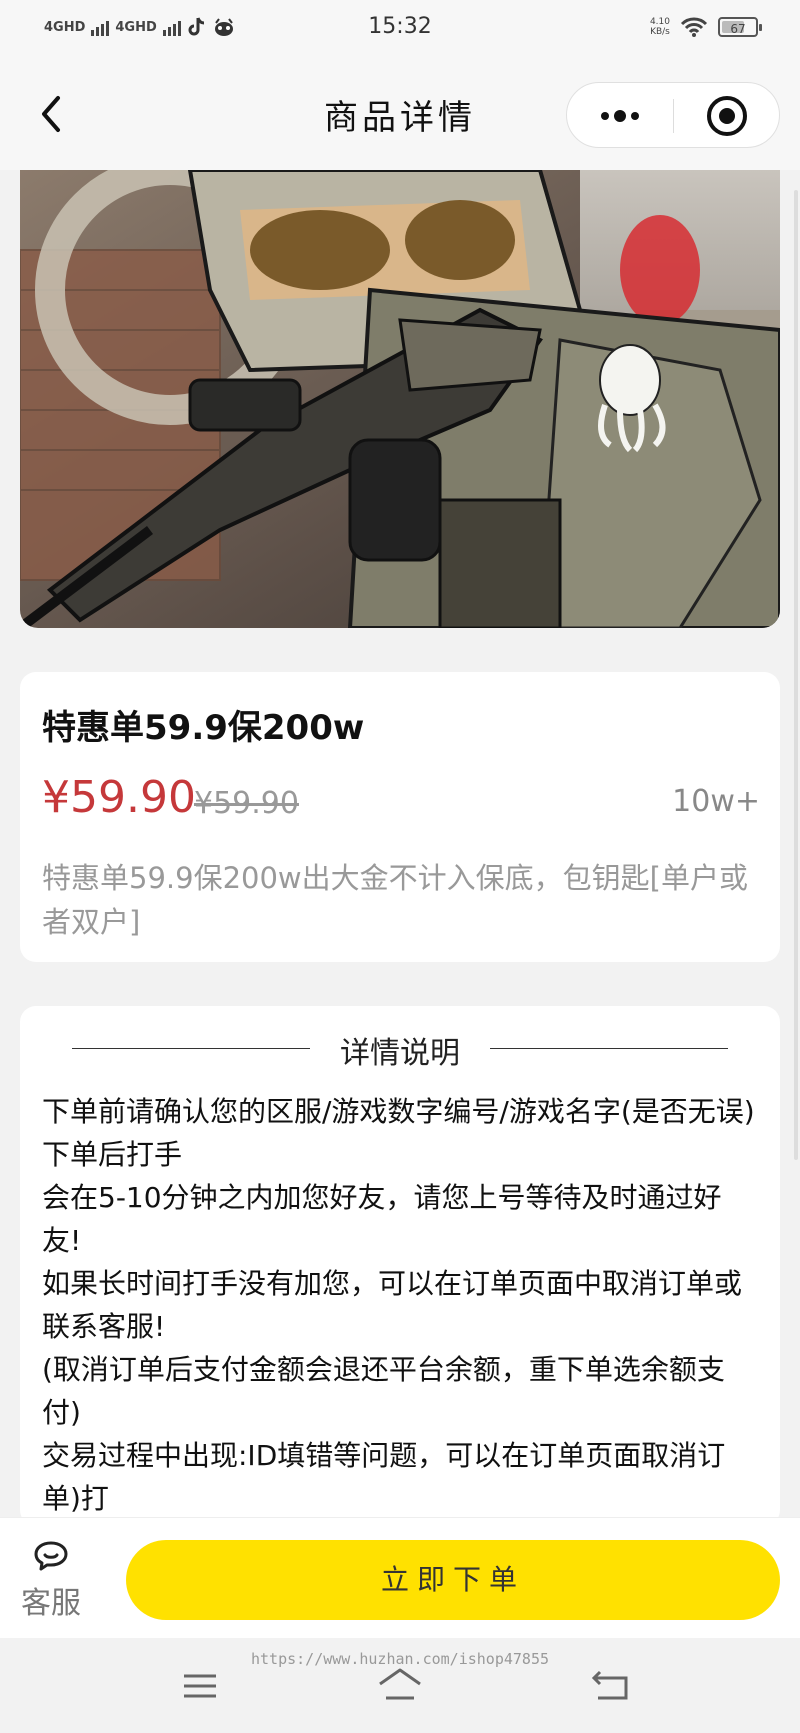  I want to click on details-paragraph: 下单前请确认您的区服/游戏数字编号/游戏名字(是否无误)下单后打手, so click(398, 1133).